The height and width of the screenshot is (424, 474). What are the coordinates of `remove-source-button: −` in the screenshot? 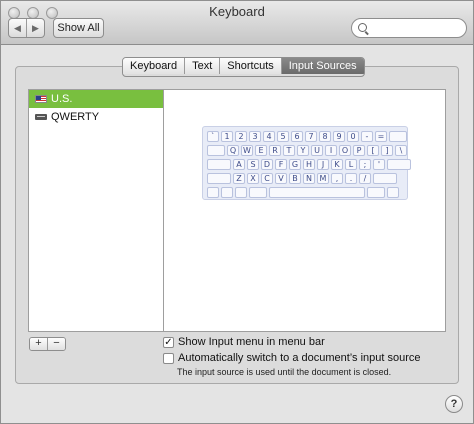 It's located at (56, 344).